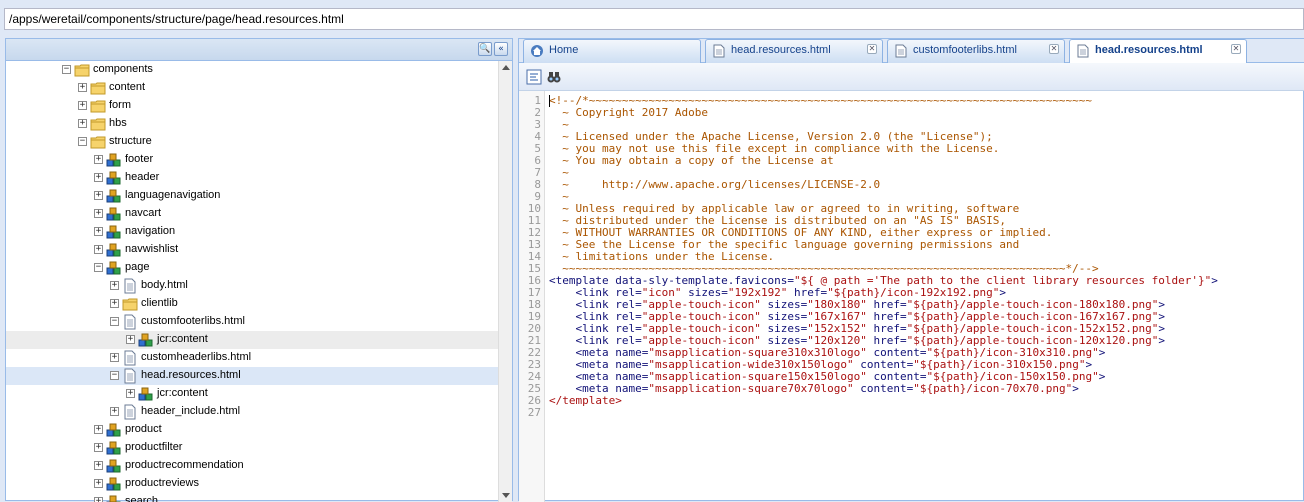  What do you see at coordinates (139, 159) in the screenshot?
I see `tree-node-label: footer` at bounding box center [139, 159].